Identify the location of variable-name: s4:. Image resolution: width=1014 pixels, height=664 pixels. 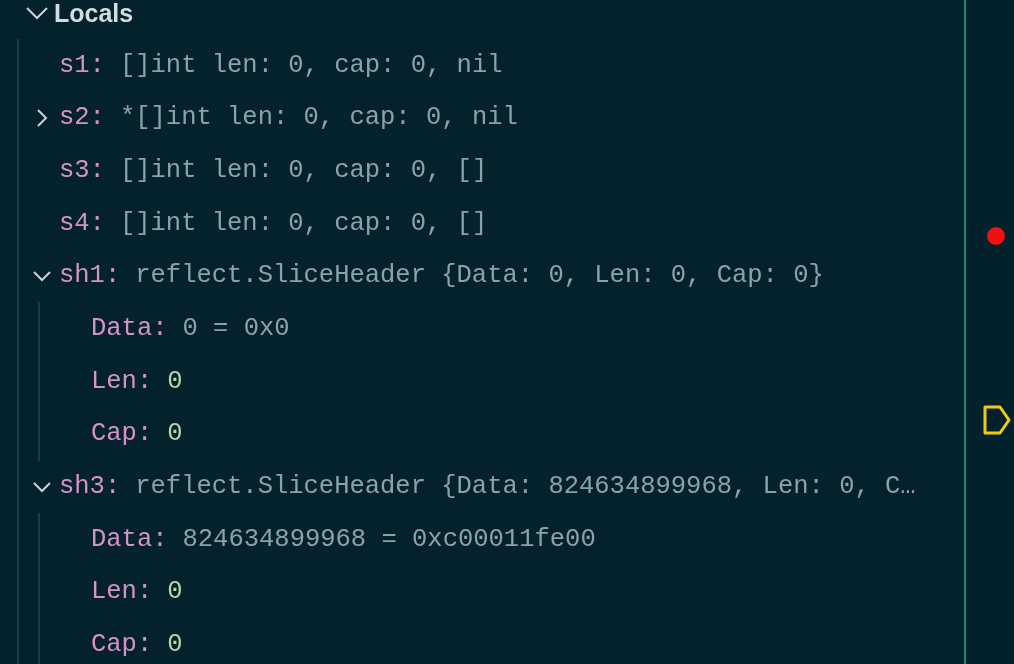
(82, 223).